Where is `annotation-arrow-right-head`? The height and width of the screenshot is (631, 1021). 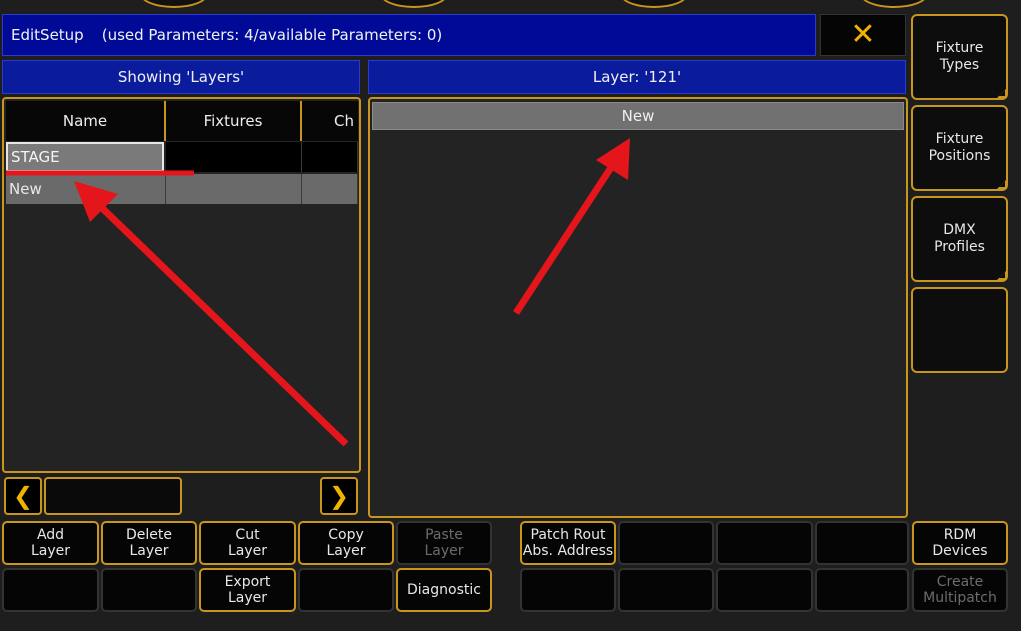 annotation-arrow-right-head is located at coordinates (613, 159).